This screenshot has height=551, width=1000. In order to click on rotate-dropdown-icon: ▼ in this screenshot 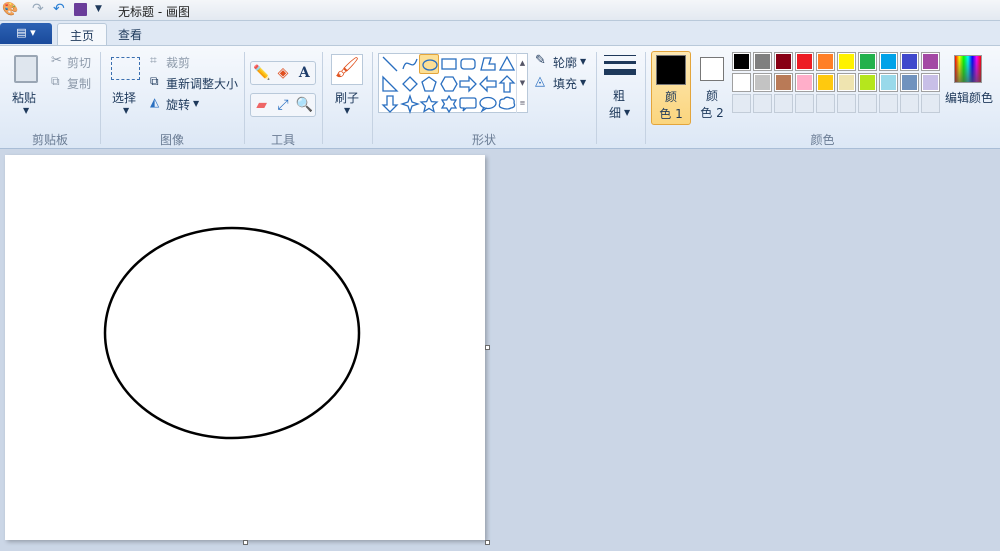, I will do `click(196, 103)`.